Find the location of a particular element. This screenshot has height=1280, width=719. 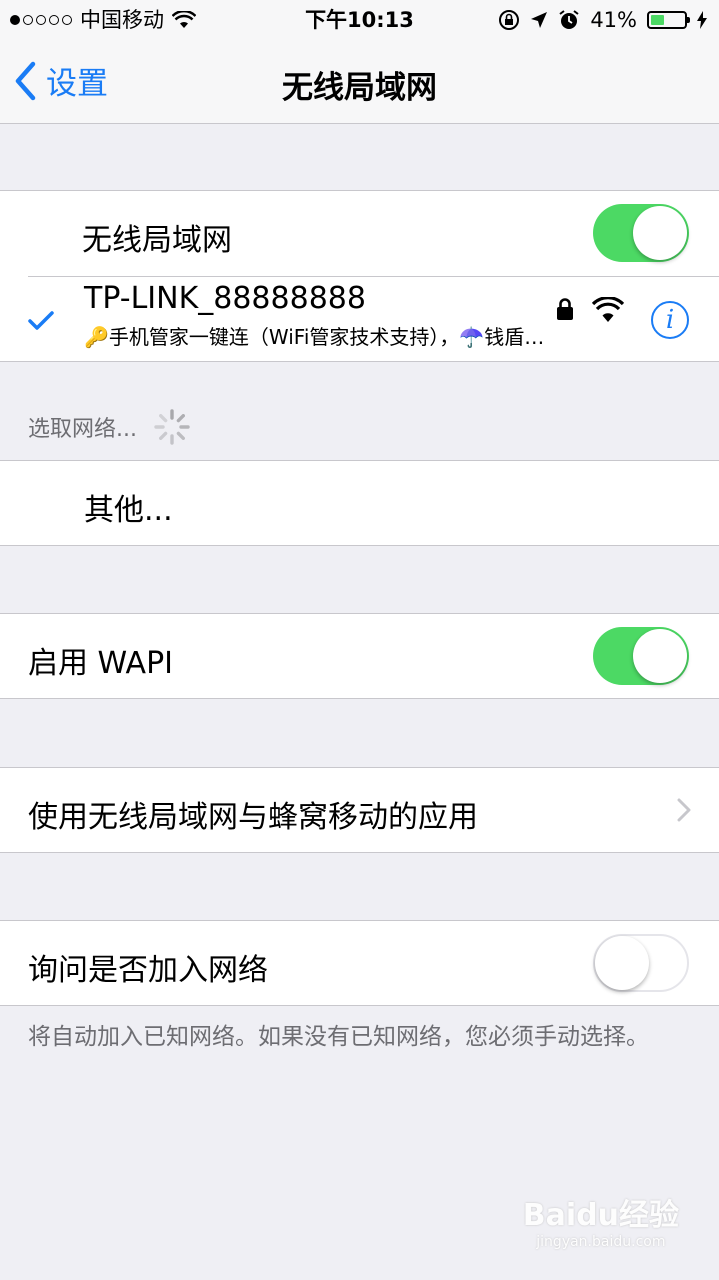

loading-spinner-icon is located at coordinates (172, 427).